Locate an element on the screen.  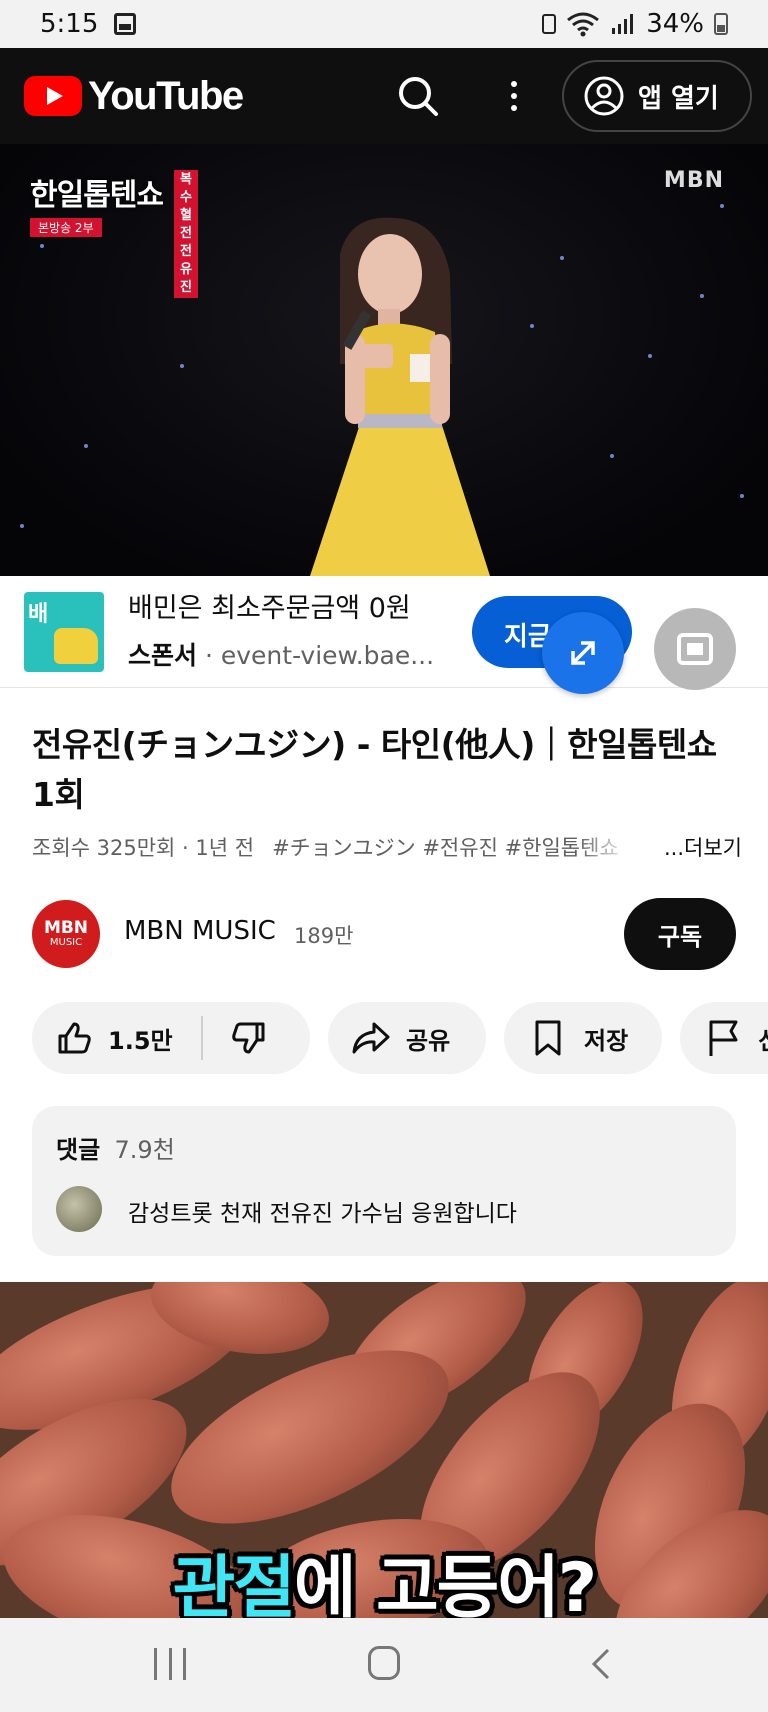
wifi-icon is located at coordinates (583, 24).